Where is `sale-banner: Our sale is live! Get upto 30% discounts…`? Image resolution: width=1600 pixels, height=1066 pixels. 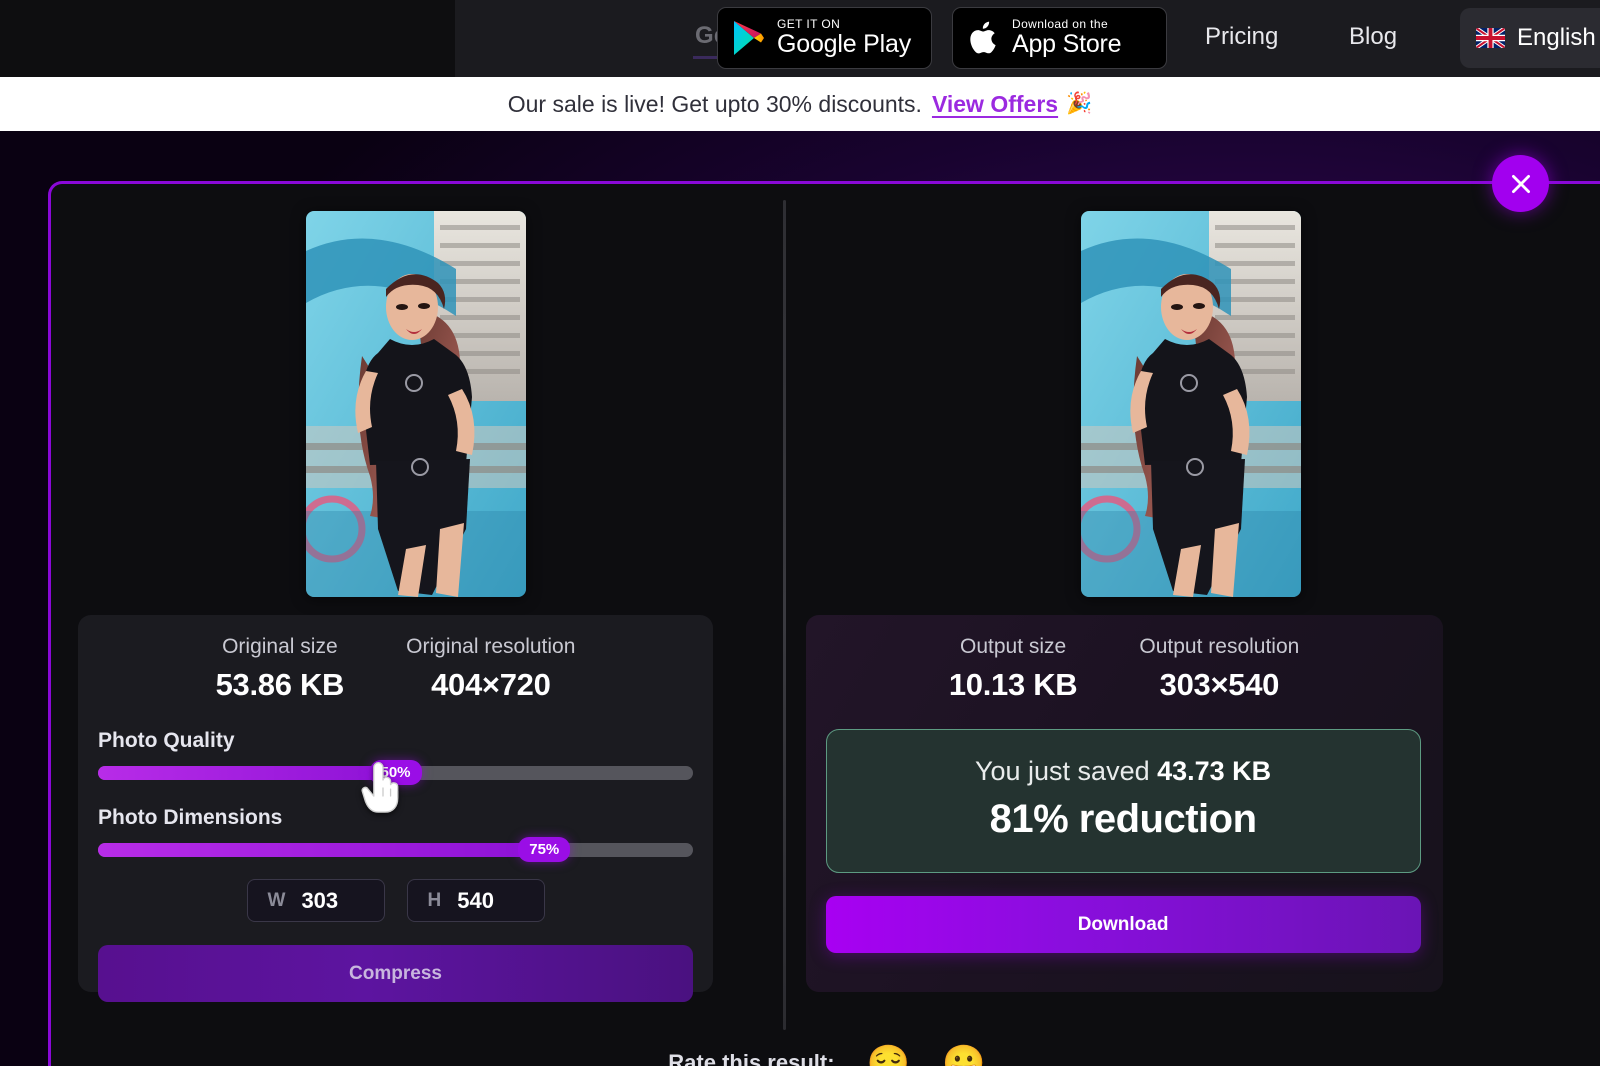
sale-banner: Our sale is live! Get upto 30% discounts… is located at coordinates (800, 104).